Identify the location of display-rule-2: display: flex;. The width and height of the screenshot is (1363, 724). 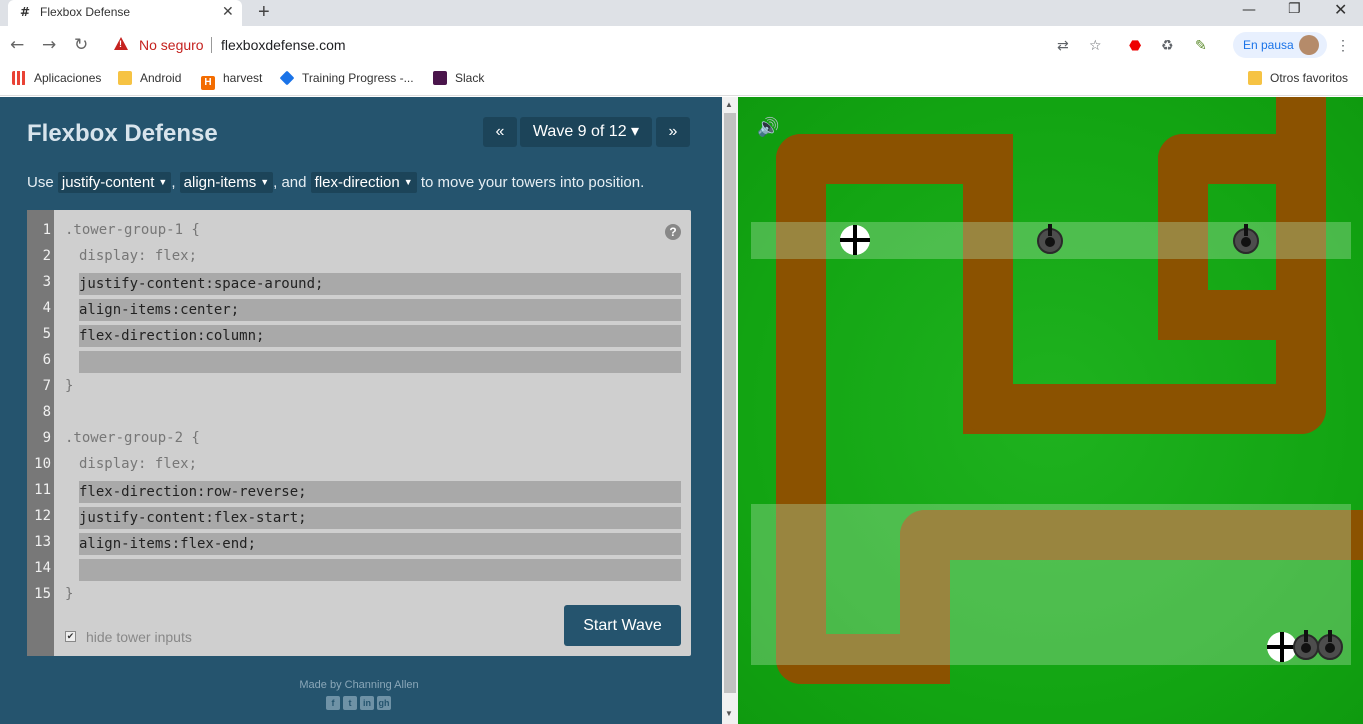
(138, 464).